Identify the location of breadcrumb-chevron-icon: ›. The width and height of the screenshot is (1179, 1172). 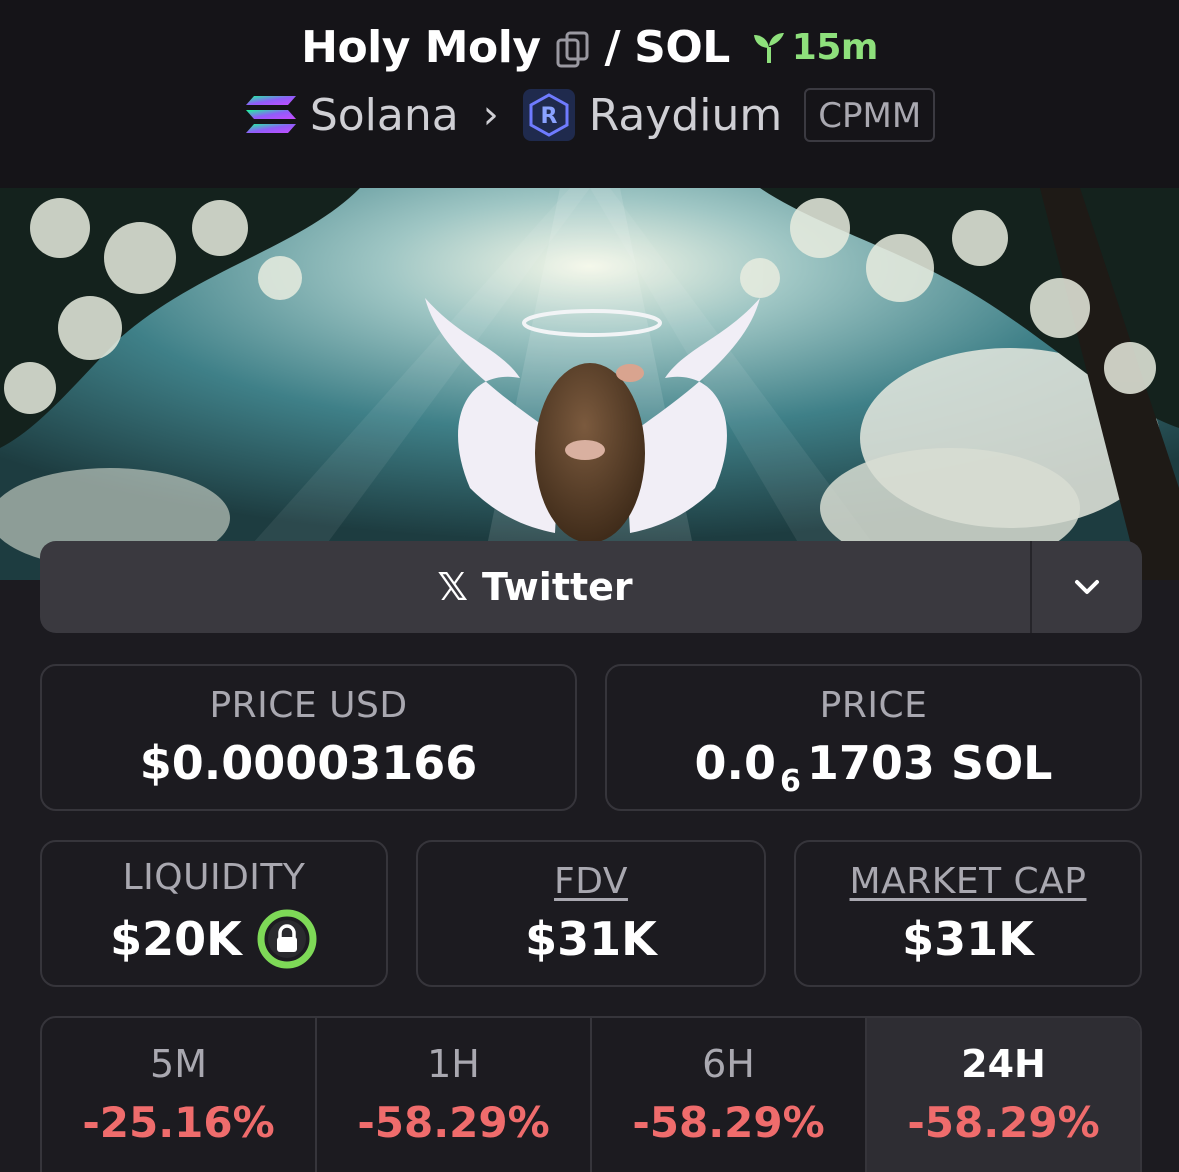
(490, 115).